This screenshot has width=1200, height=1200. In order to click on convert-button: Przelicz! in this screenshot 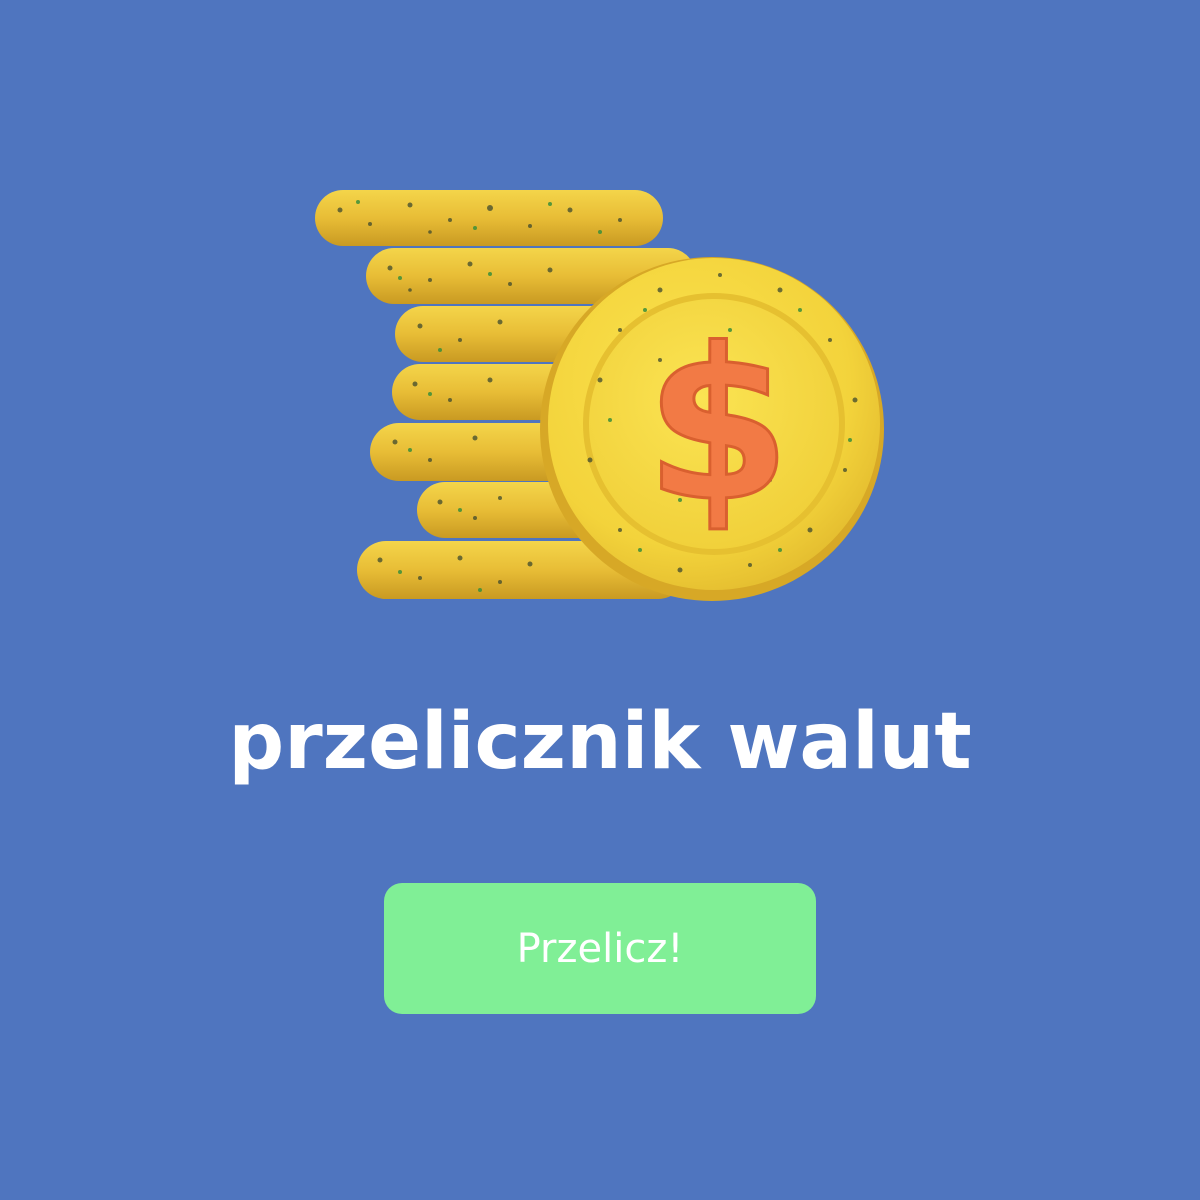, I will do `click(600, 948)`.